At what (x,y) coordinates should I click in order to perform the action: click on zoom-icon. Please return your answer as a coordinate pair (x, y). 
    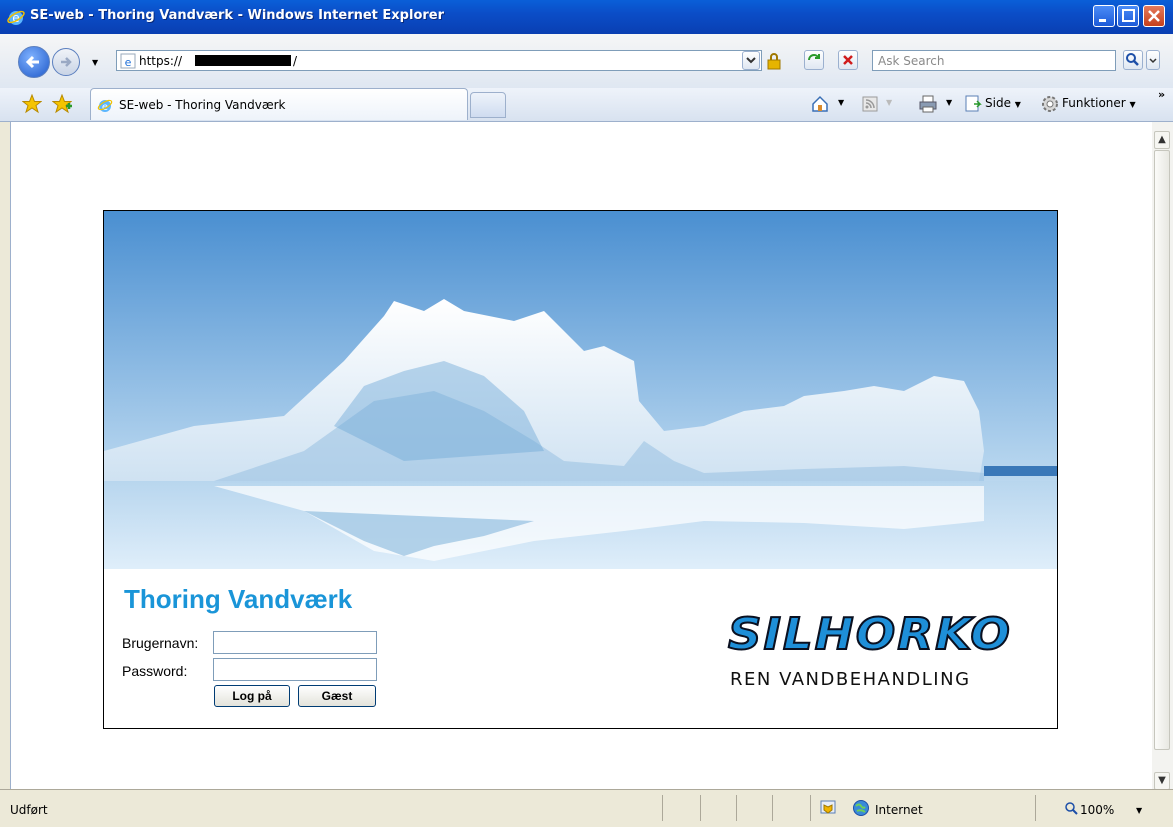
    Looking at the image, I should click on (1071, 808).